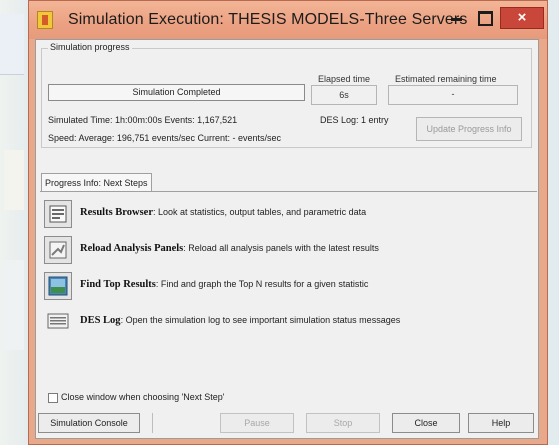 The image size is (559, 445). What do you see at coordinates (501, 423) in the screenshot?
I see `help-button: Help` at bounding box center [501, 423].